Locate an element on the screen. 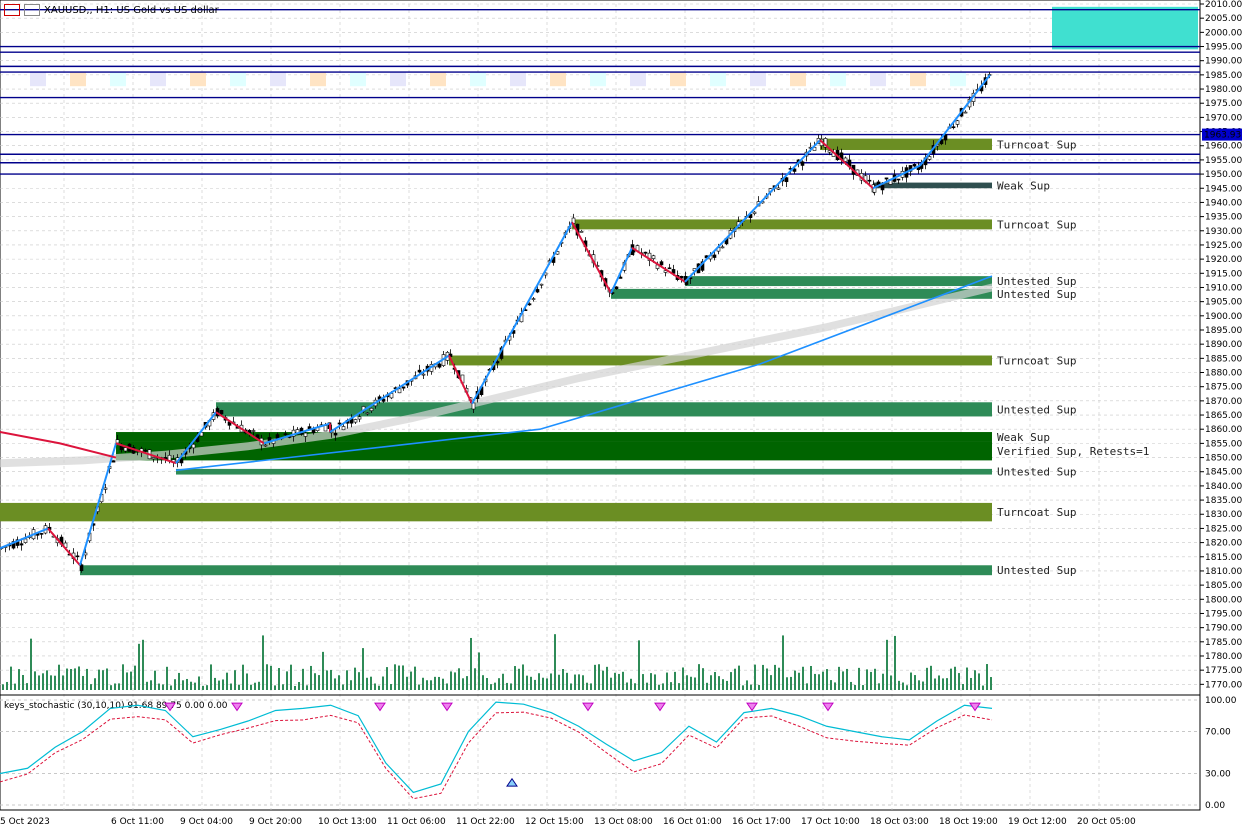 Image resolution: width=1253 pixels, height=836 pixels. time-tick-label: 9 Oct 20:00 is located at coordinates (275, 822).